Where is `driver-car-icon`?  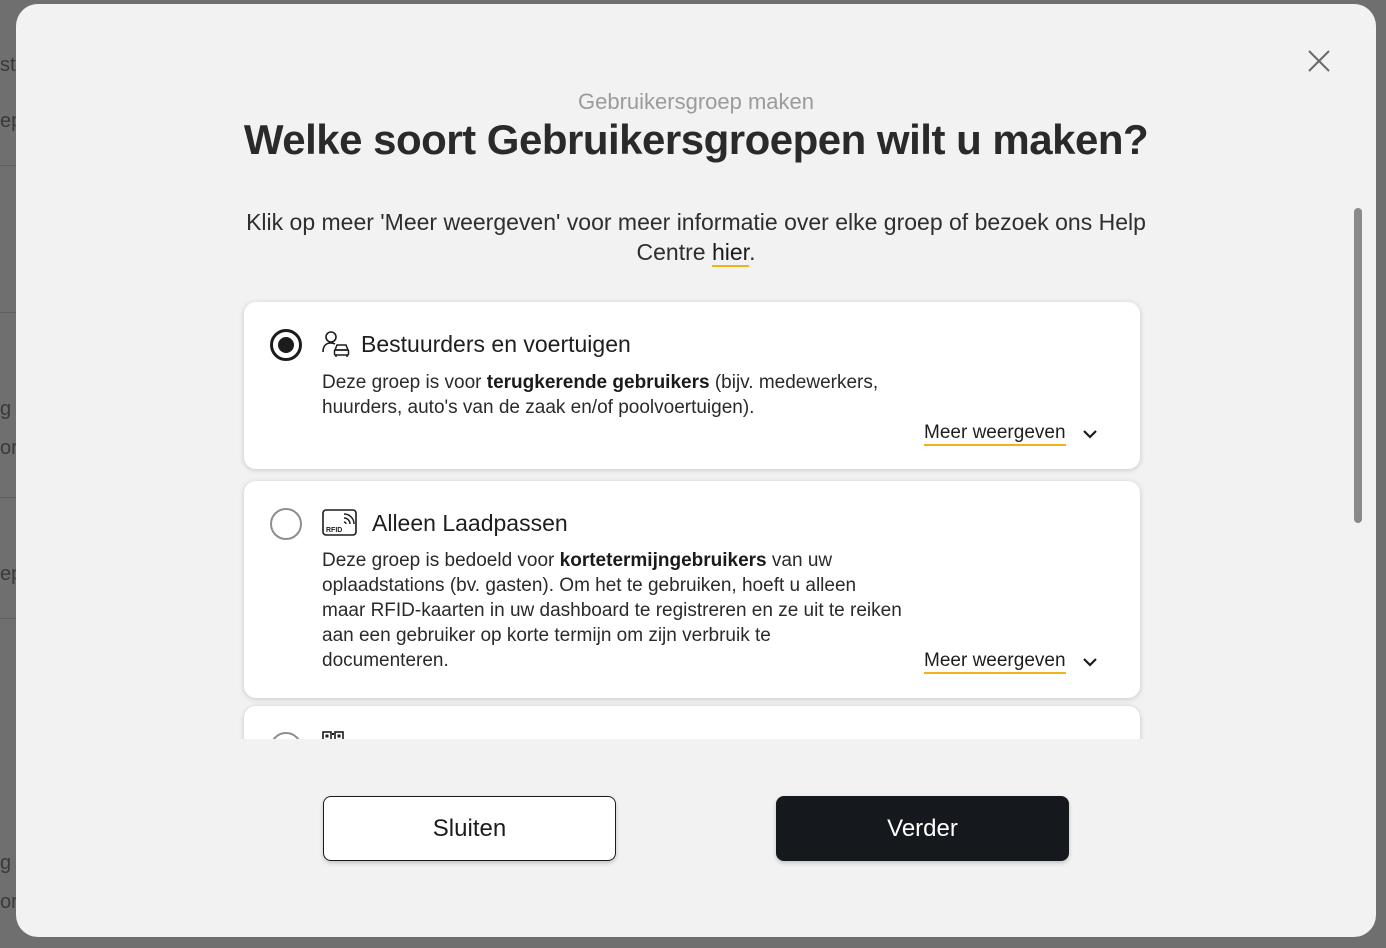 driver-car-icon is located at coordinates (336, 344).